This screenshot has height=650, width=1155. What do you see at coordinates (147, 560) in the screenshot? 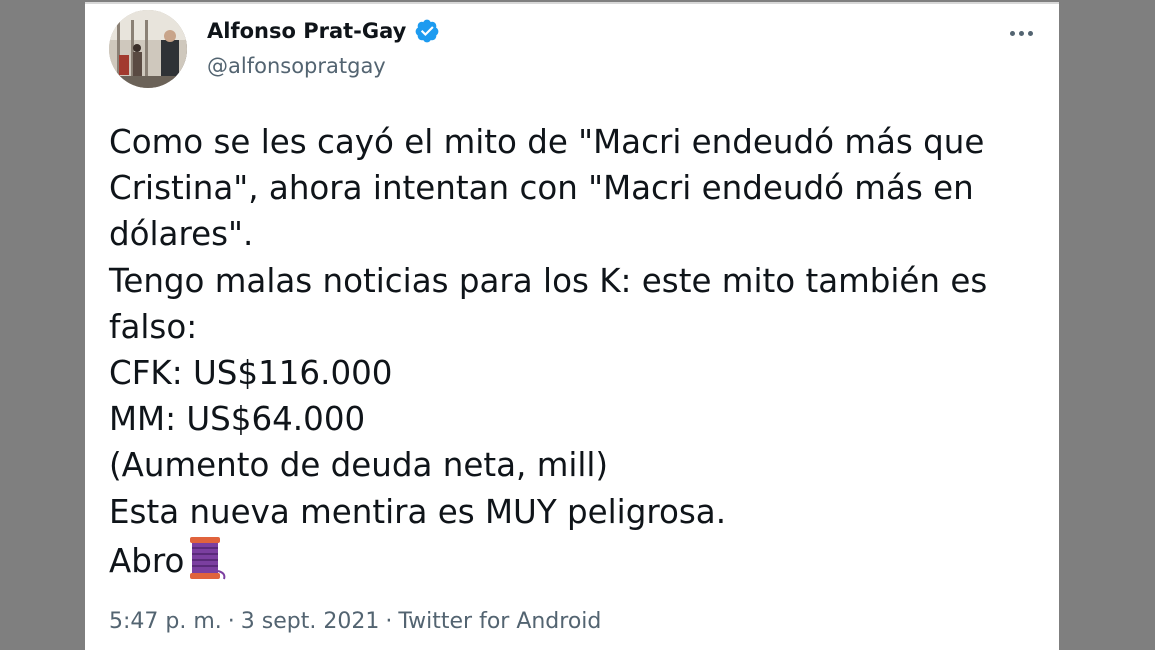
I see `tweet-line: Abro` at bounding box center [147, 560].